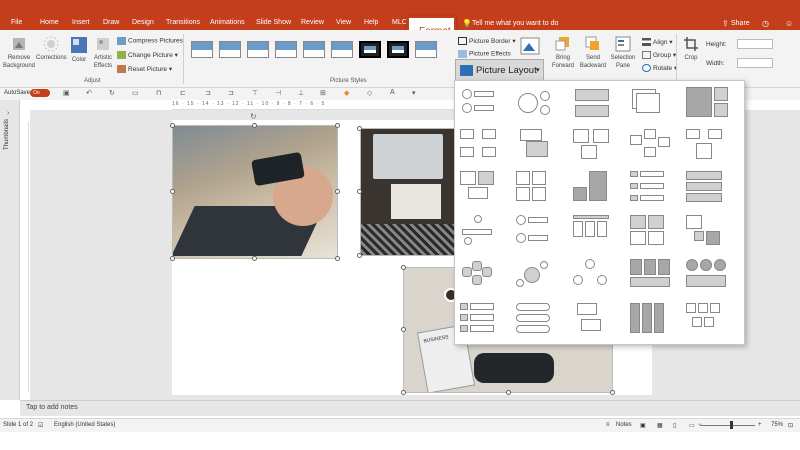 The image size is (800, 450). I want to click on expand-thumbnails-icon: ›, so click(8, 113).